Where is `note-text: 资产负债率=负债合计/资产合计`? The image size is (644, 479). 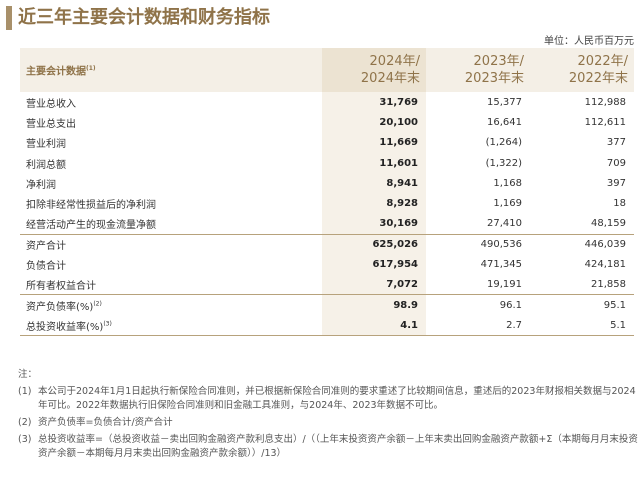
note-text: 资产负债率=负债合计/资产合计 is located at coordinates (105, 422).